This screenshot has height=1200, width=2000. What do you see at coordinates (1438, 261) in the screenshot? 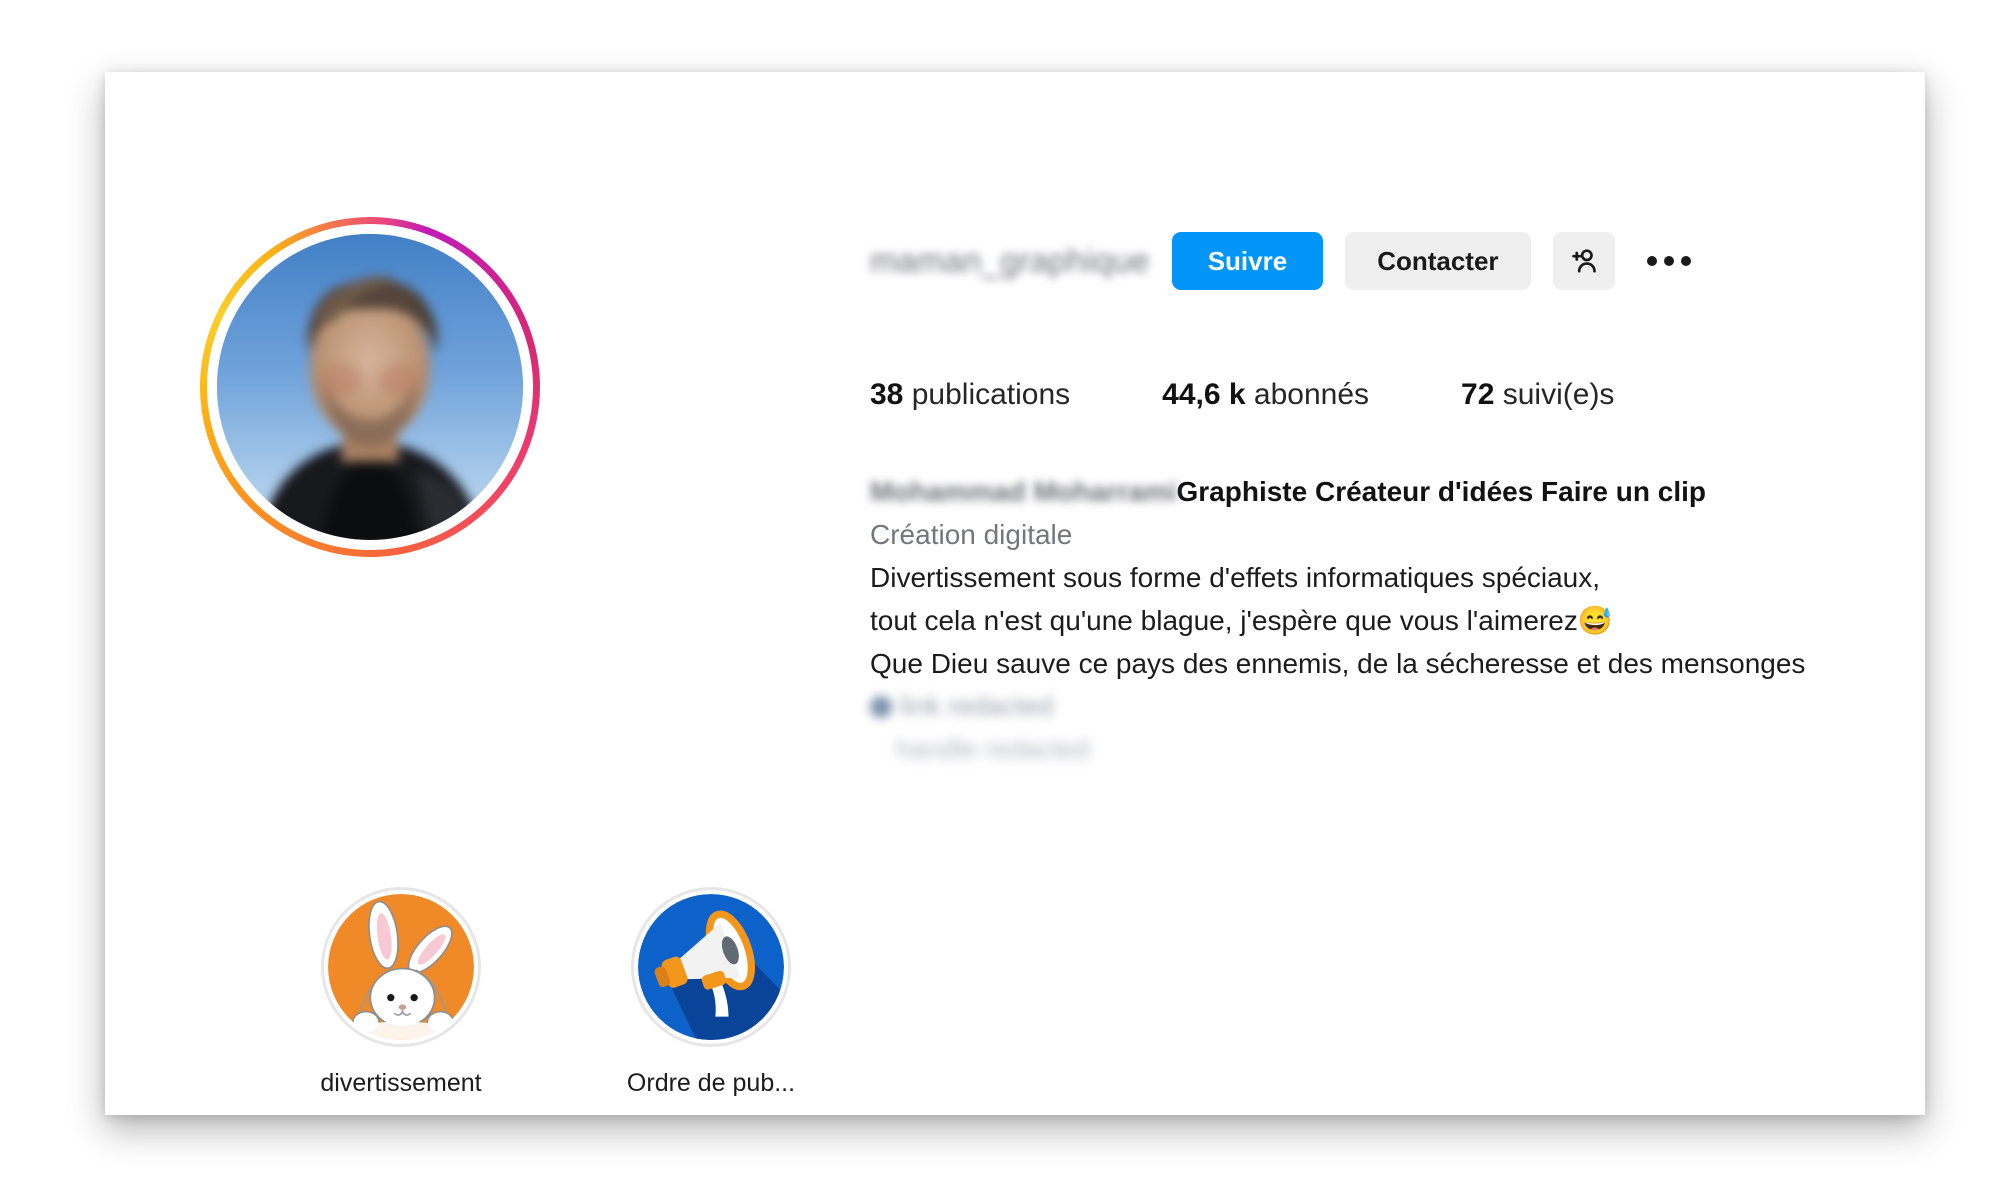
I see `contact-button: Contacter` at bounding box center [1438, 261].